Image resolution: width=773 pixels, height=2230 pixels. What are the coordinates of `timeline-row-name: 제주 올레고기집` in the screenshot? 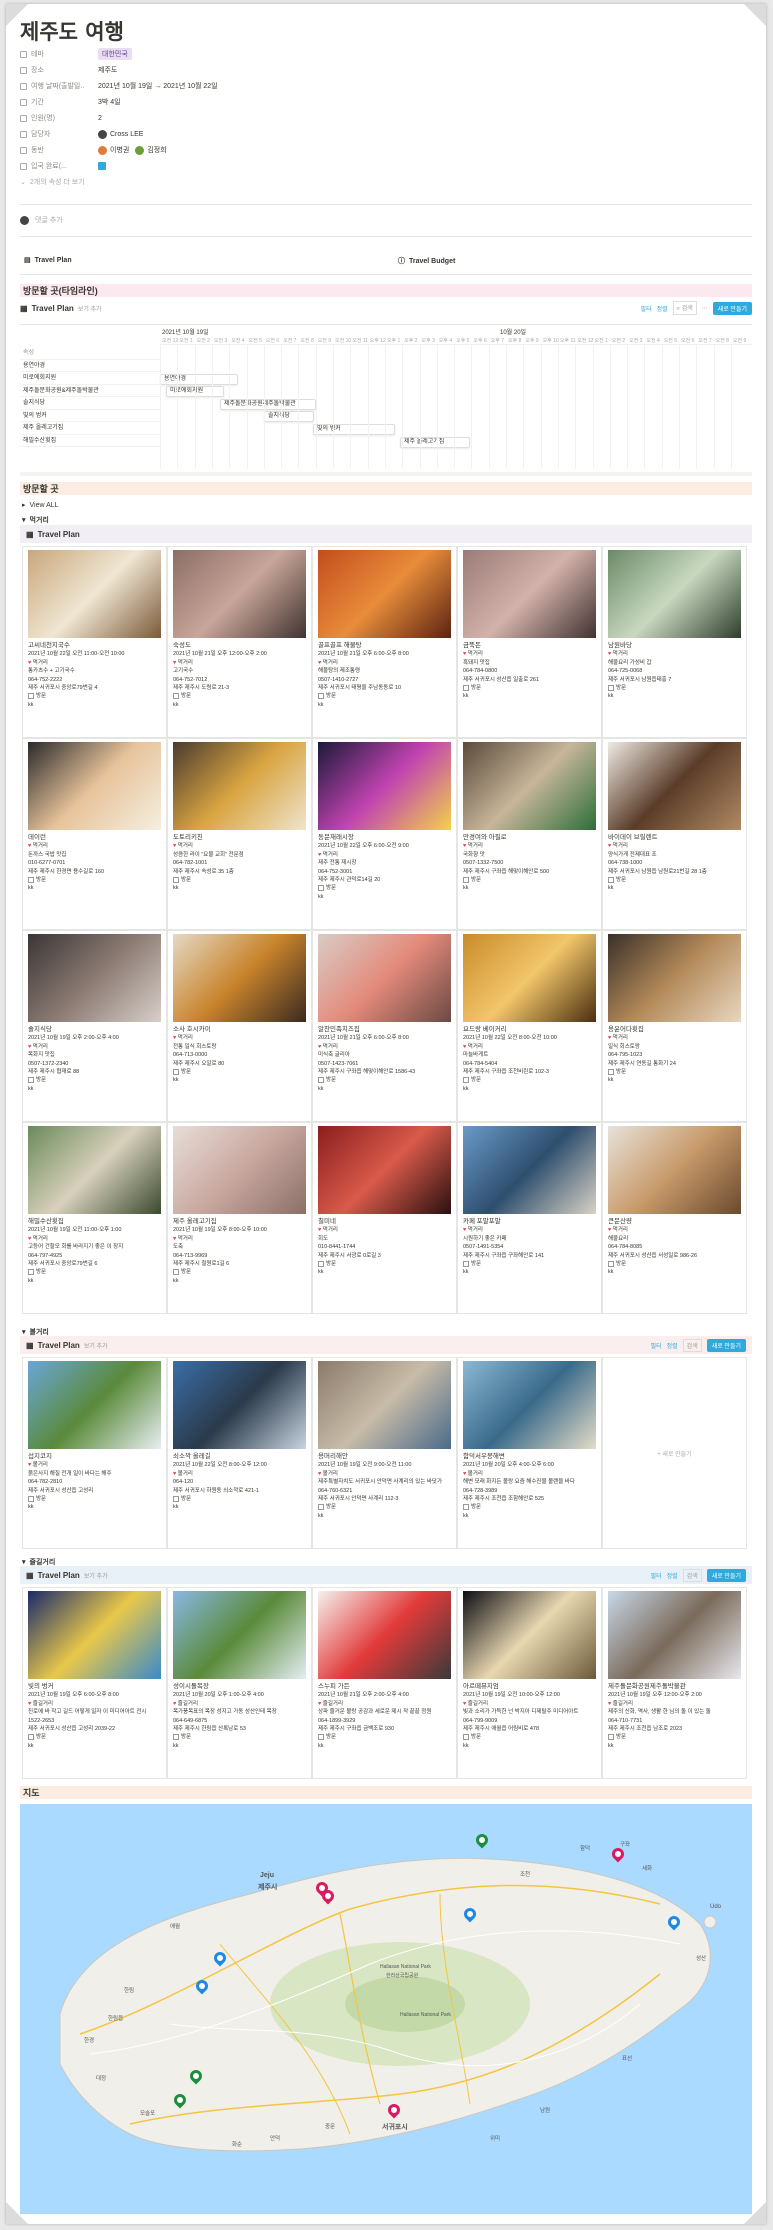 It's located at (90, 428).